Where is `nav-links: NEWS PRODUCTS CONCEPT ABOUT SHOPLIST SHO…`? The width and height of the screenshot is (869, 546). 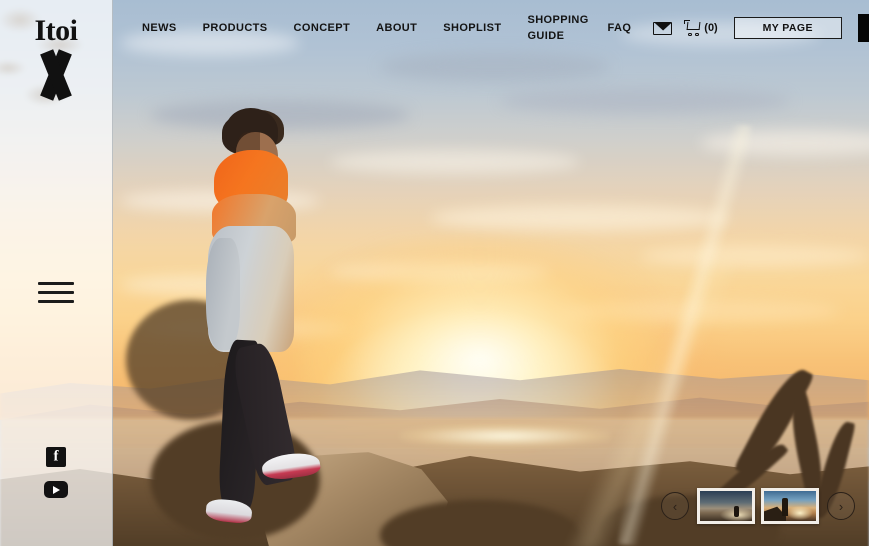
nav-links: NEWS PRODUCTS CONCEPT ABOUT SHOPLIST SHO… is located at coordinates (360, 28).